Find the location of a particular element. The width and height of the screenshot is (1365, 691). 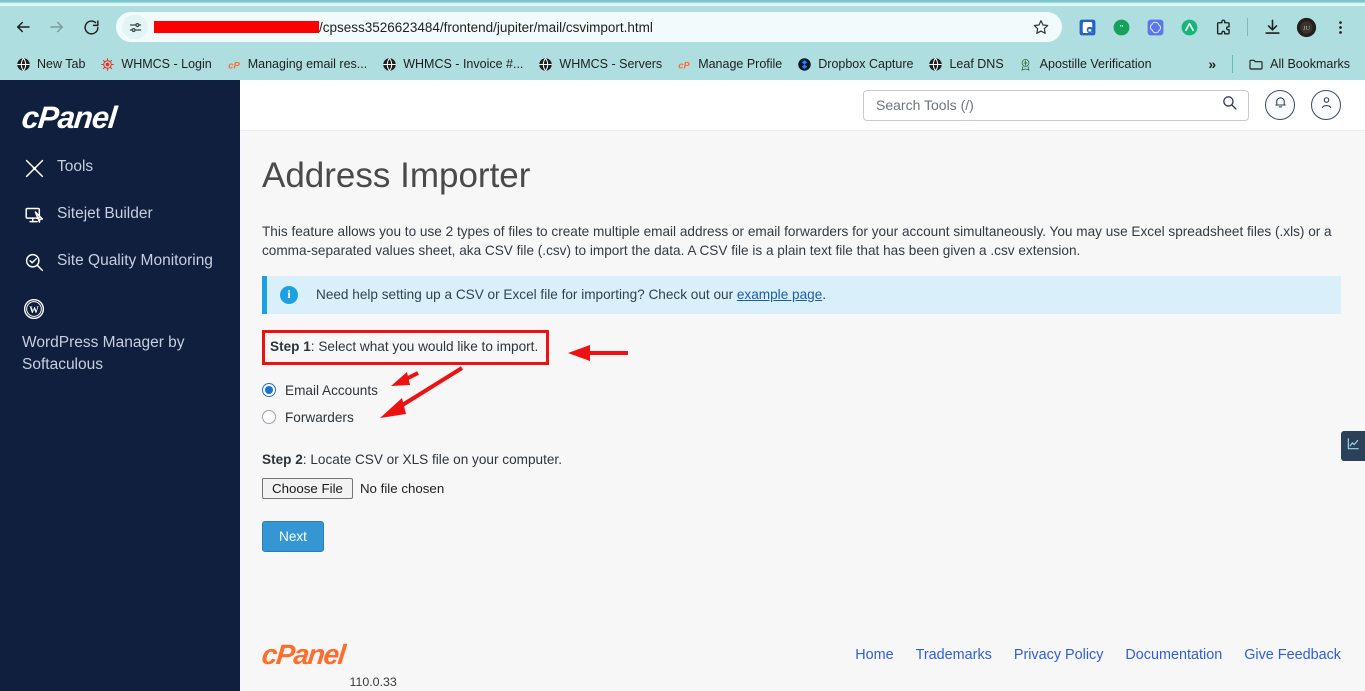

cpanel-logo: cPanel is located at coordinates (130, 117).